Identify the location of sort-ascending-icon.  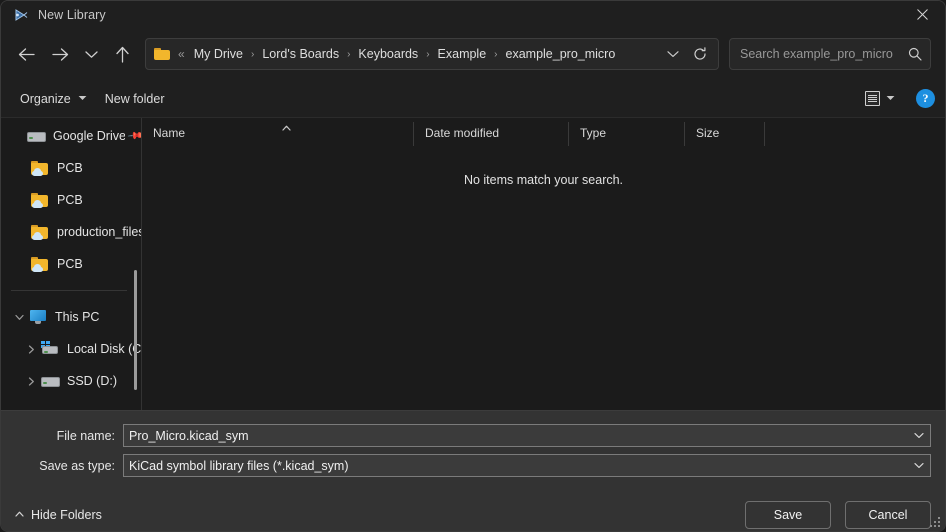
(286, 128).